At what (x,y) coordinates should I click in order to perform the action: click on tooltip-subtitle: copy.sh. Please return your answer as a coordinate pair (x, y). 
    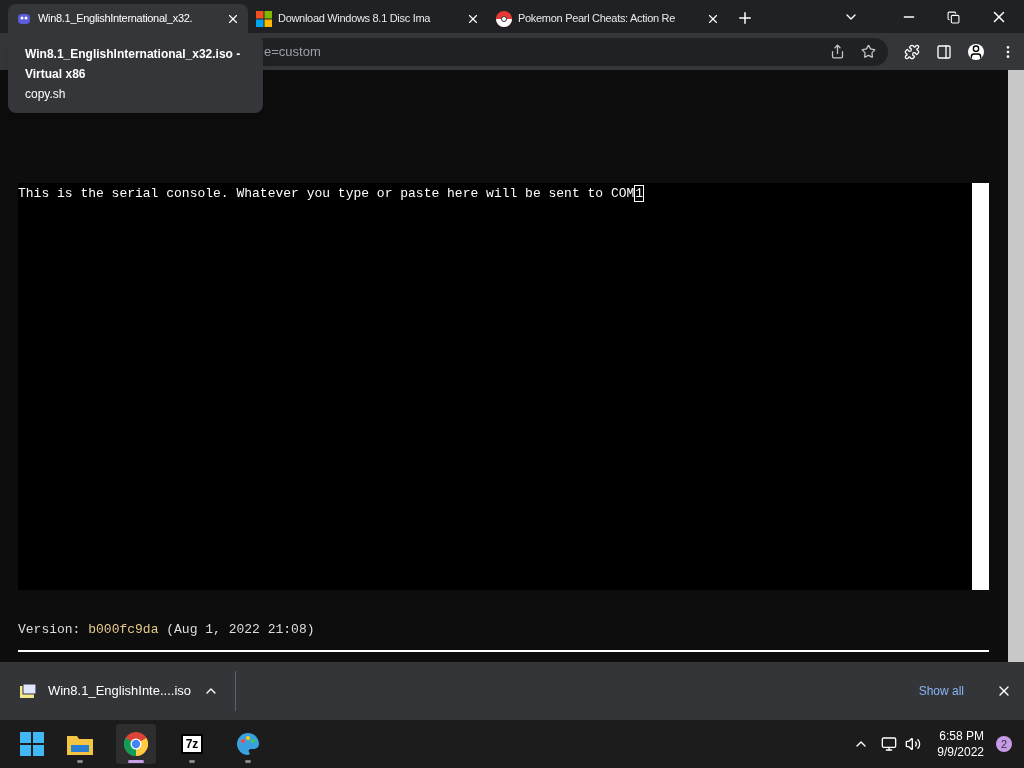
    Looking at the image, I should click on (46, 94).